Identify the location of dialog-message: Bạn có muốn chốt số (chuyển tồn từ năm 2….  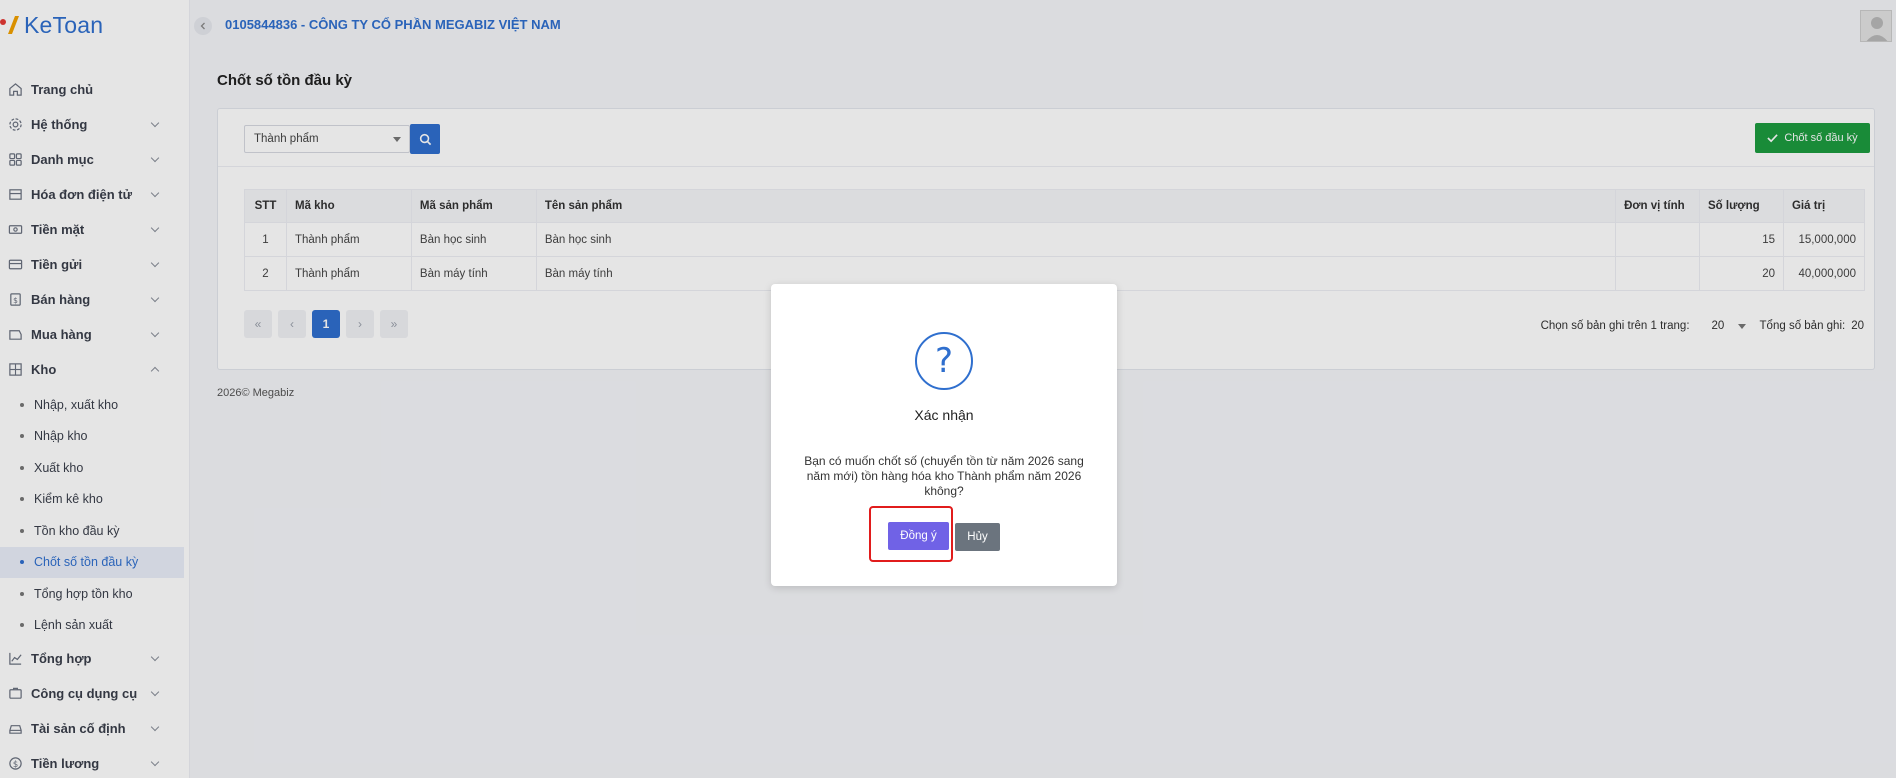
(944, 476).